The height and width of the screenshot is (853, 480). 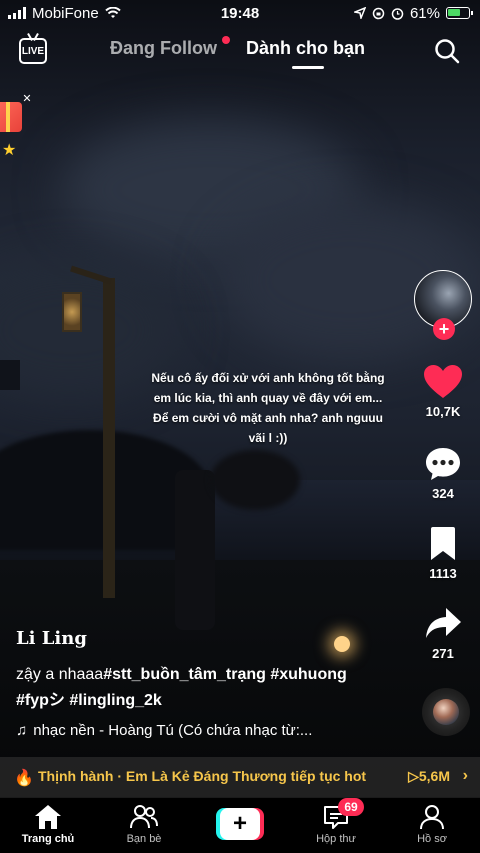 I want to click on bookmark-button: 1113, so click(x=443, y=553).